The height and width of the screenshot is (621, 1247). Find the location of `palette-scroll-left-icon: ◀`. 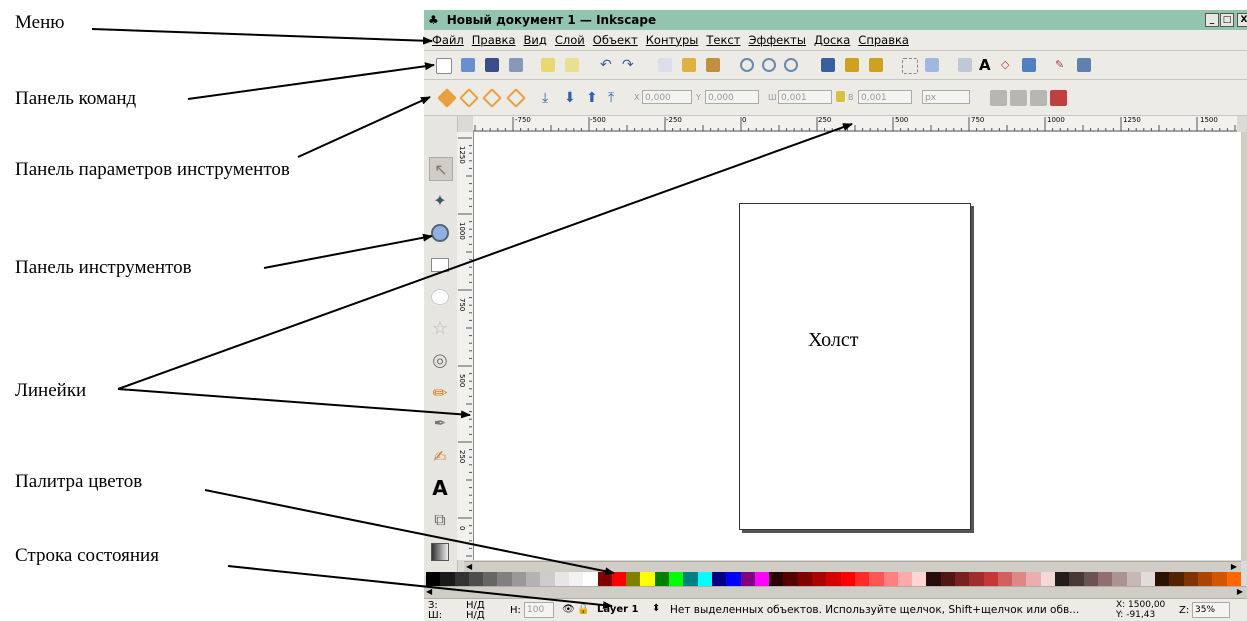

palette-scroll-left-icon: ◀ is located at coordinates (429, 591).